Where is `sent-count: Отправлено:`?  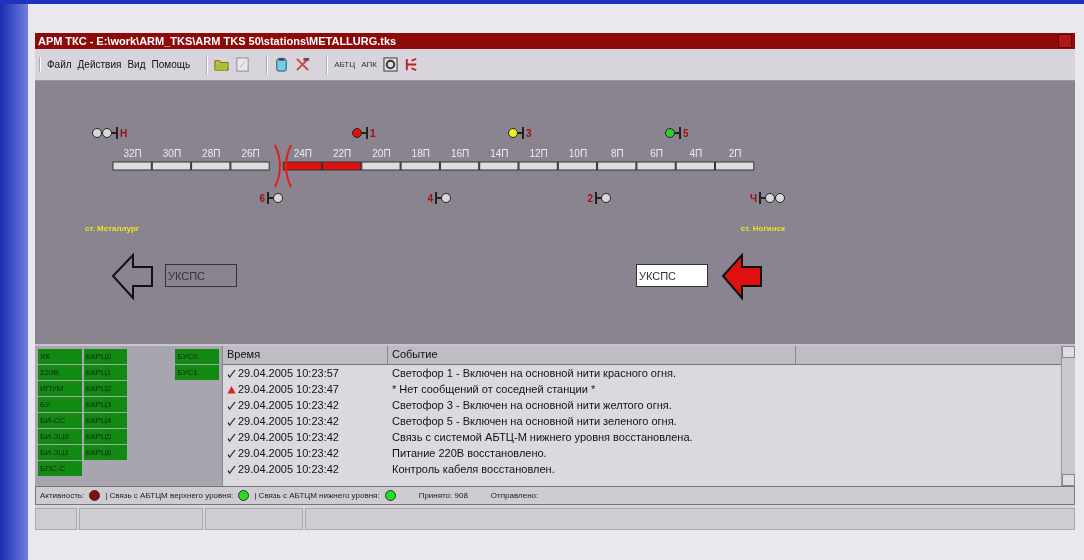 sent-count: Отправлено: is located at coordinates (514, 496).